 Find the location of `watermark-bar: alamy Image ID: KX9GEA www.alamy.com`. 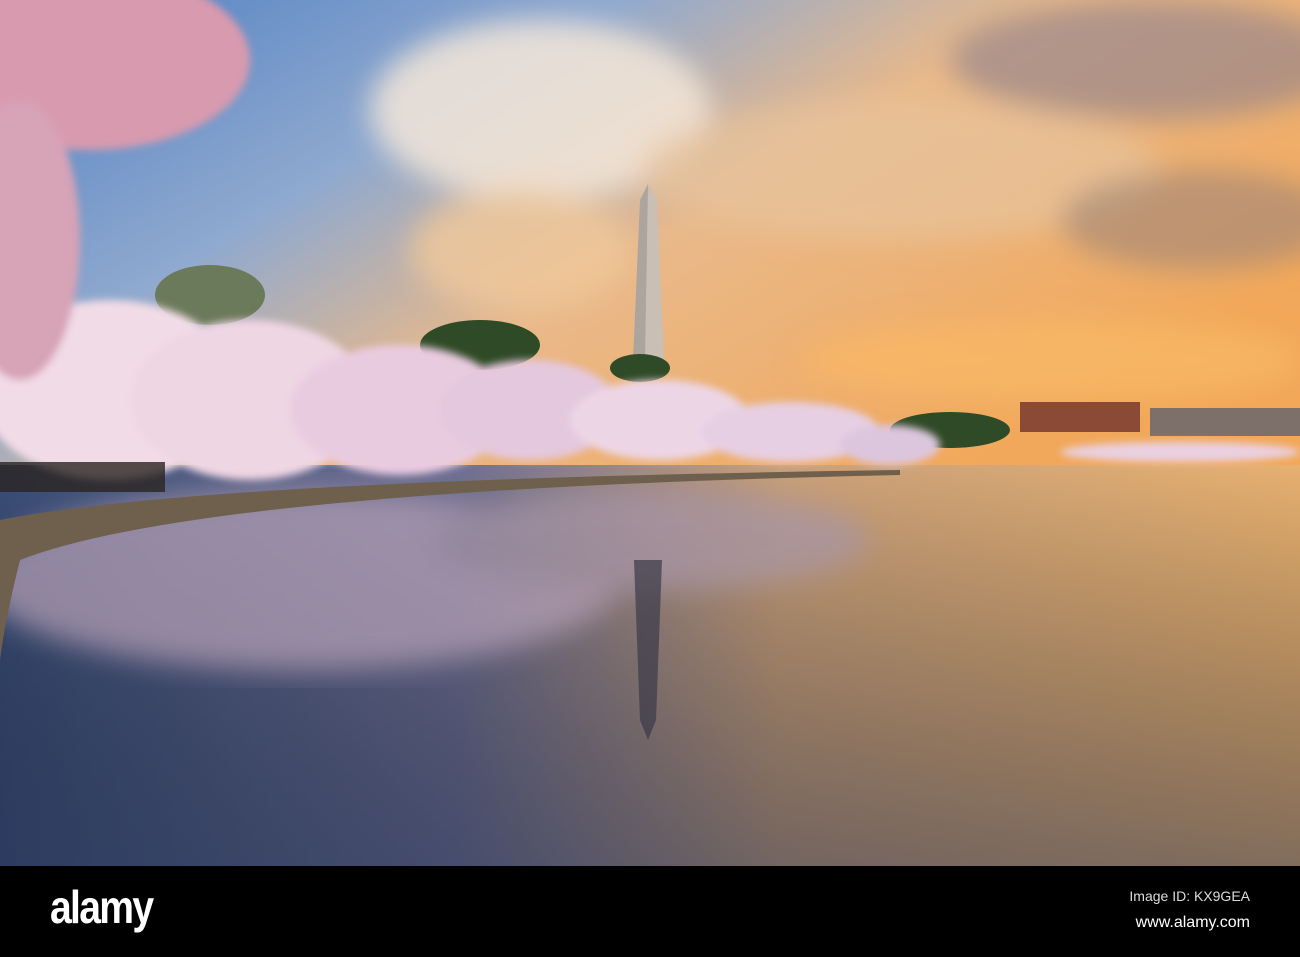

watermark-bar: alamy Image ID: KX9GEA www.alamy.com is located at coordinates (650, 911).